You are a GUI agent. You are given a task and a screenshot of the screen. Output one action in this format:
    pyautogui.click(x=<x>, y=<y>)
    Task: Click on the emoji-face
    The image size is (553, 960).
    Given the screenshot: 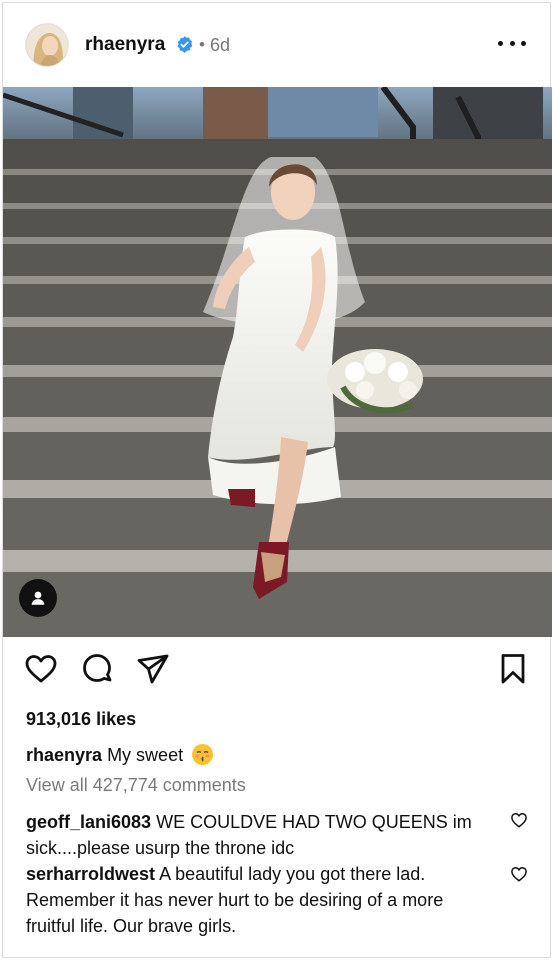 What is the action you would take?
    pyautogui.click(x=202, y=754)
    